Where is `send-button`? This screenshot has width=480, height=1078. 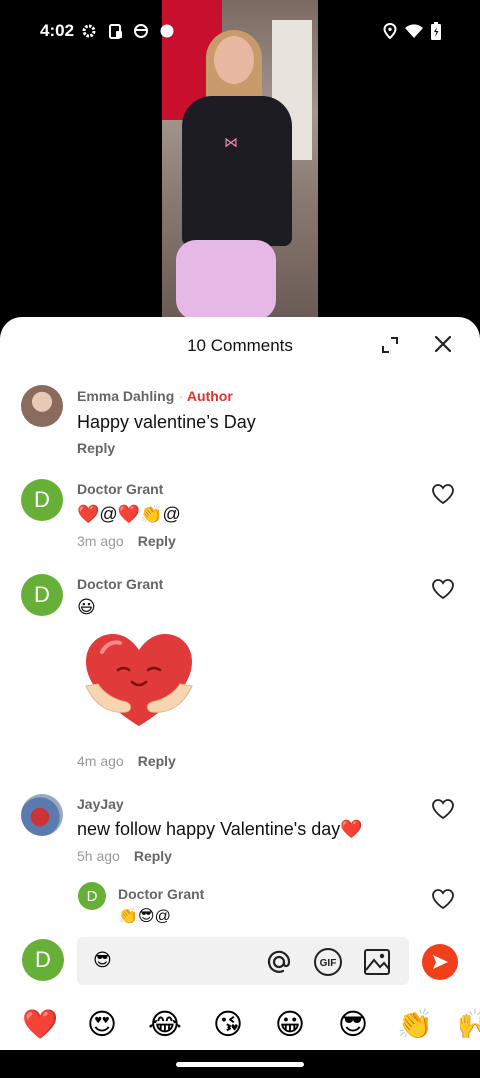
send-button is located at coordinates (440, 962).